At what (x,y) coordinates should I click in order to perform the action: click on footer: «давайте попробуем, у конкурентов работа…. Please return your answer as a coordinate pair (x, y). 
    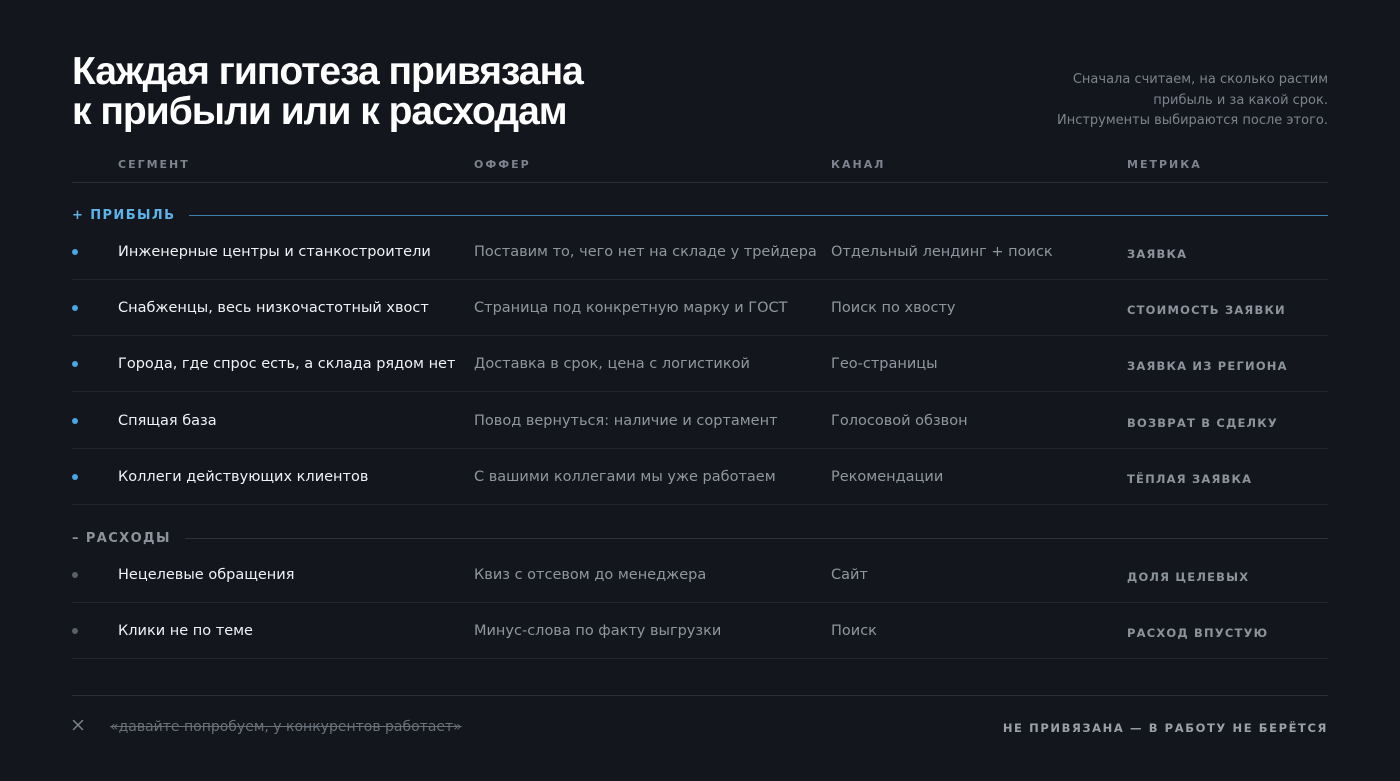
    Looking at the image, I should click on (700, 725).